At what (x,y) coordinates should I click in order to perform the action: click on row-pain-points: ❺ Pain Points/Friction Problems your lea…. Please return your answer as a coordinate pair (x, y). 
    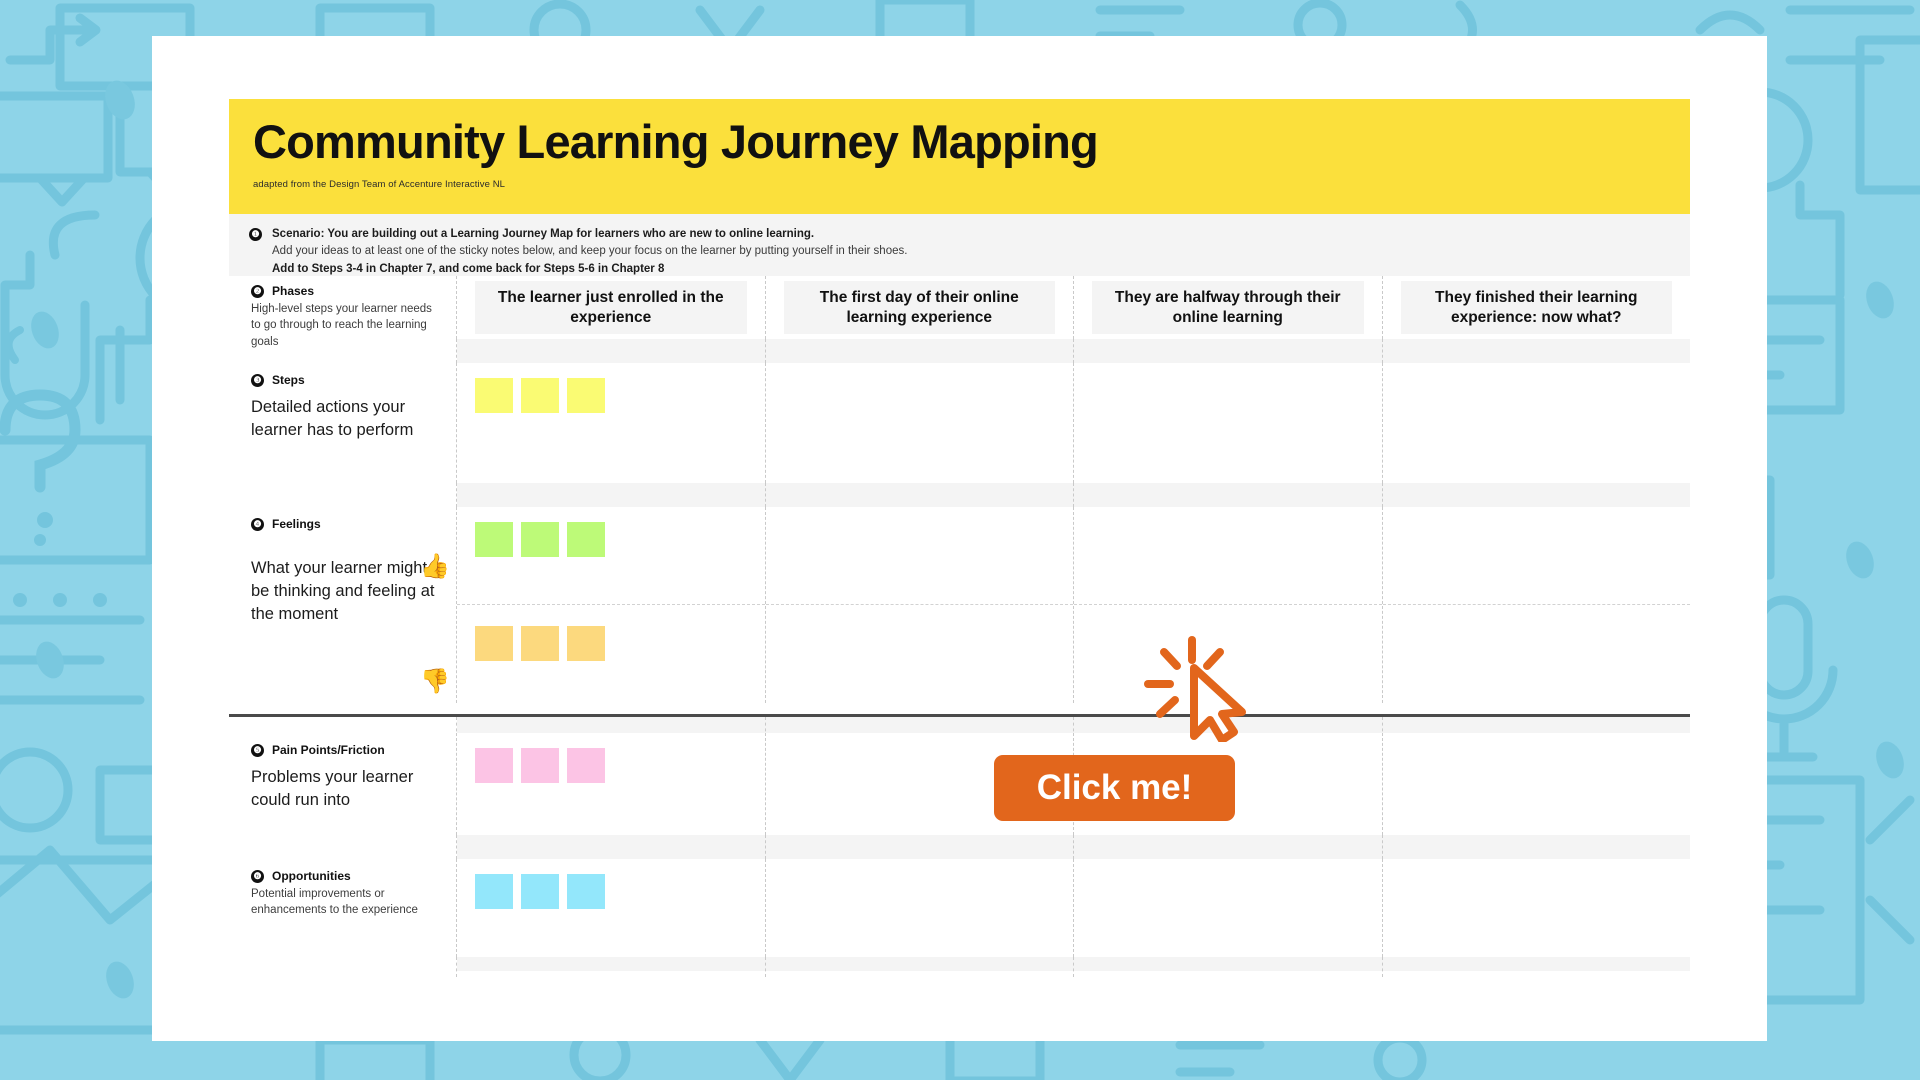
    Looking at the image, I should click on (959, 784).